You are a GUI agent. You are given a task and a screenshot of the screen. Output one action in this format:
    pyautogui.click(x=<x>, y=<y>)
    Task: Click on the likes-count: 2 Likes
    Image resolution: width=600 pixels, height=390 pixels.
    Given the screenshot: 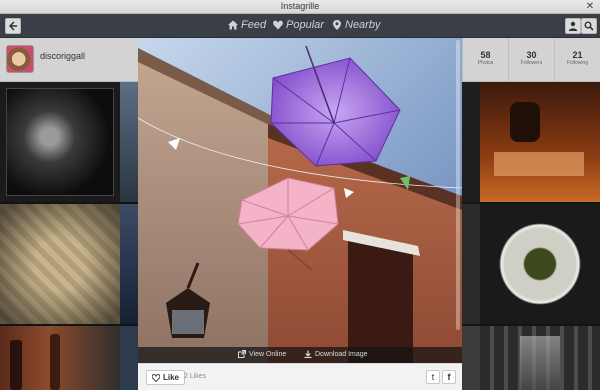 What is the action you would take?
    pyautogui.click(x=195, y=376)
    